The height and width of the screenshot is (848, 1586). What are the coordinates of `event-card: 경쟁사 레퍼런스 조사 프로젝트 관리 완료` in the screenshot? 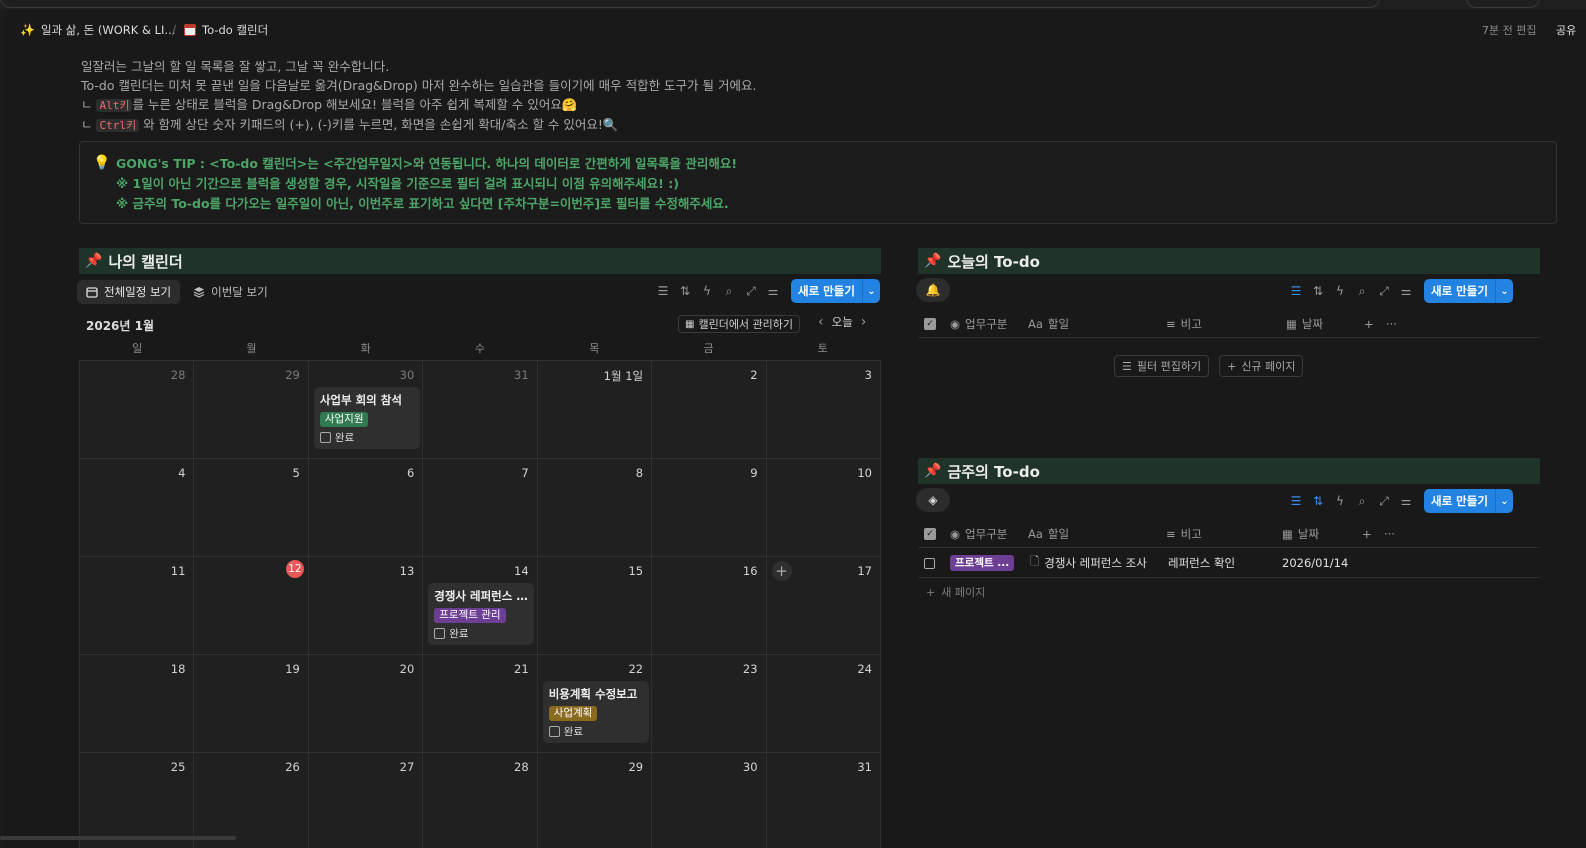 It's located at (481, 614).